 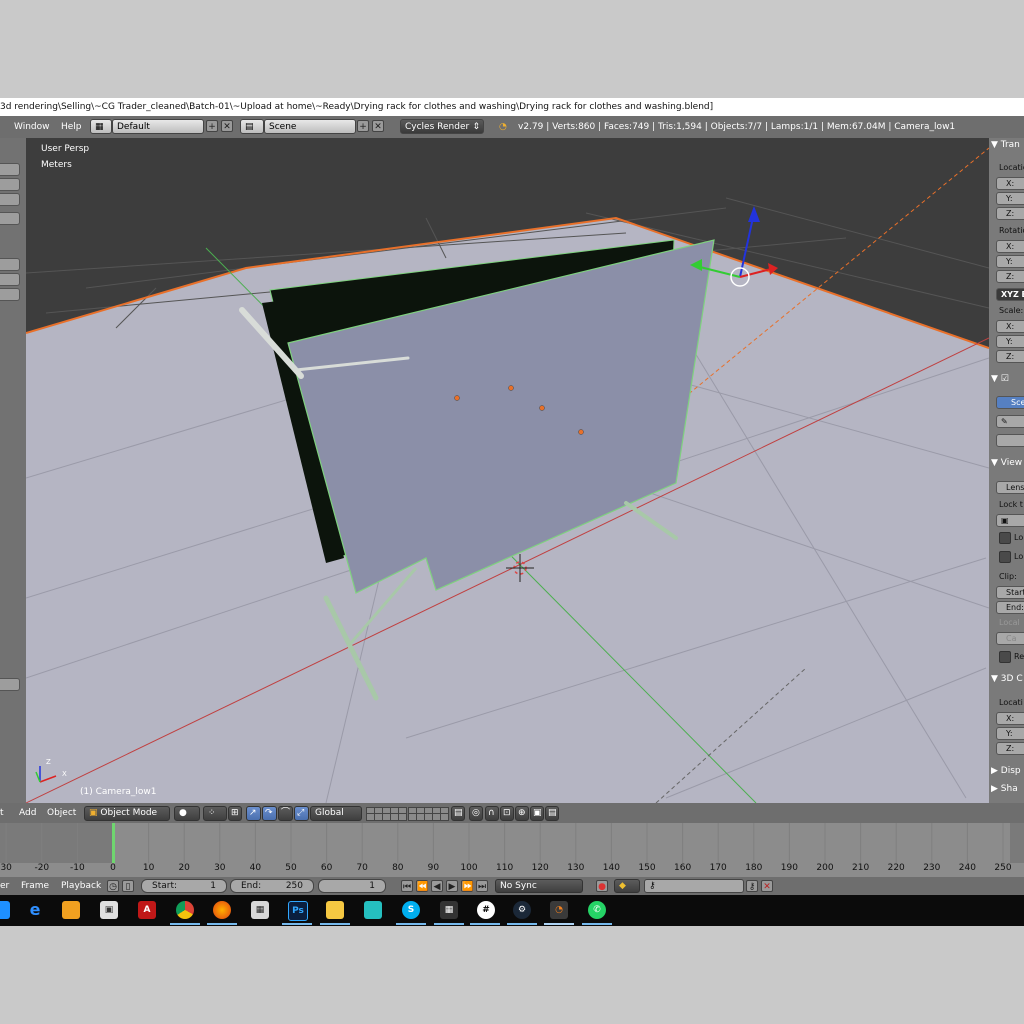 I want to click on frame-start-field: Start: 1, so click(x=184, y=886).